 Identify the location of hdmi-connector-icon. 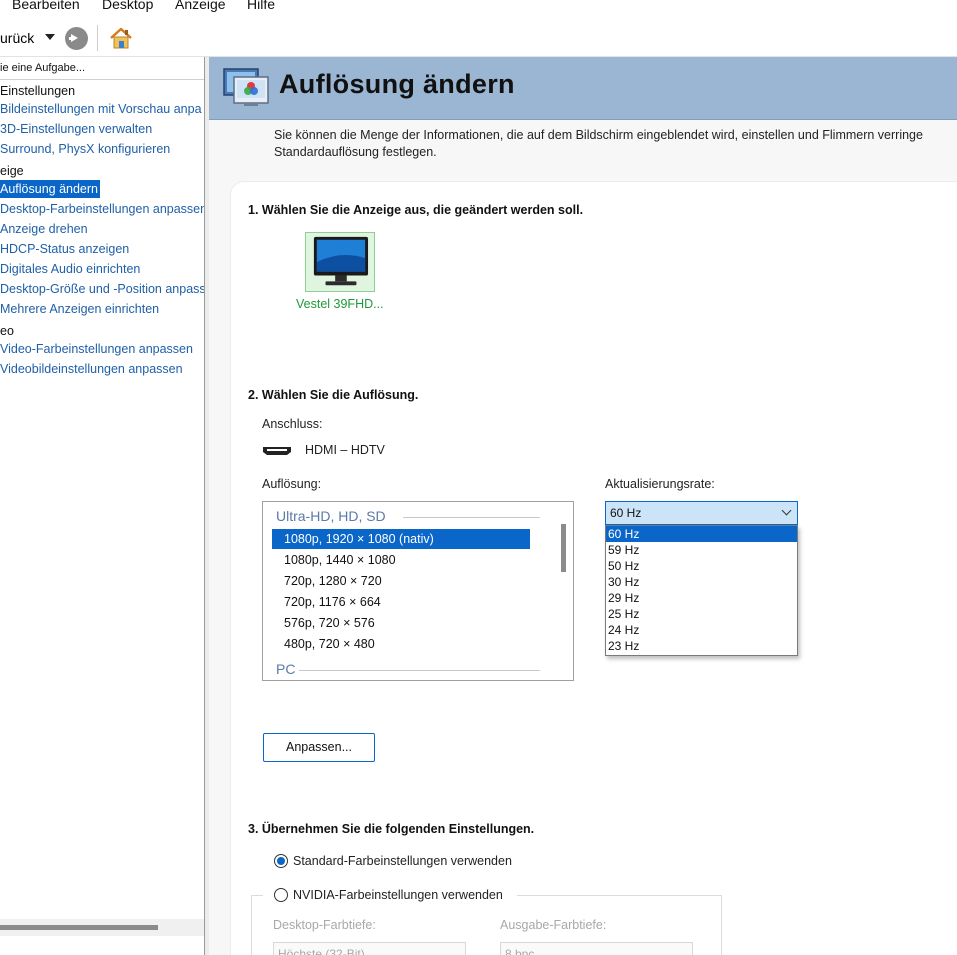
(277, 451).